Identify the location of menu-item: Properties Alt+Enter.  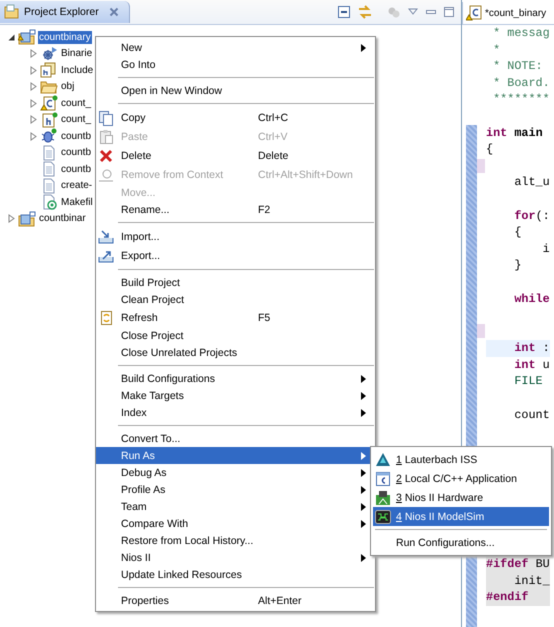
(235, 600).